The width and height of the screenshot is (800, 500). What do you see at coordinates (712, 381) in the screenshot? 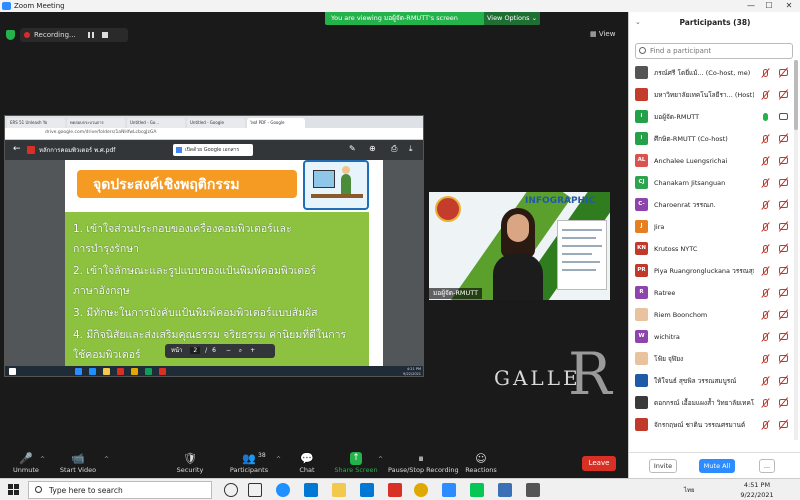
I see `participant-row: ให้ใจนธ์ สุขพิล วรรณสมบูรณ์` at bounding box center [712, 381].